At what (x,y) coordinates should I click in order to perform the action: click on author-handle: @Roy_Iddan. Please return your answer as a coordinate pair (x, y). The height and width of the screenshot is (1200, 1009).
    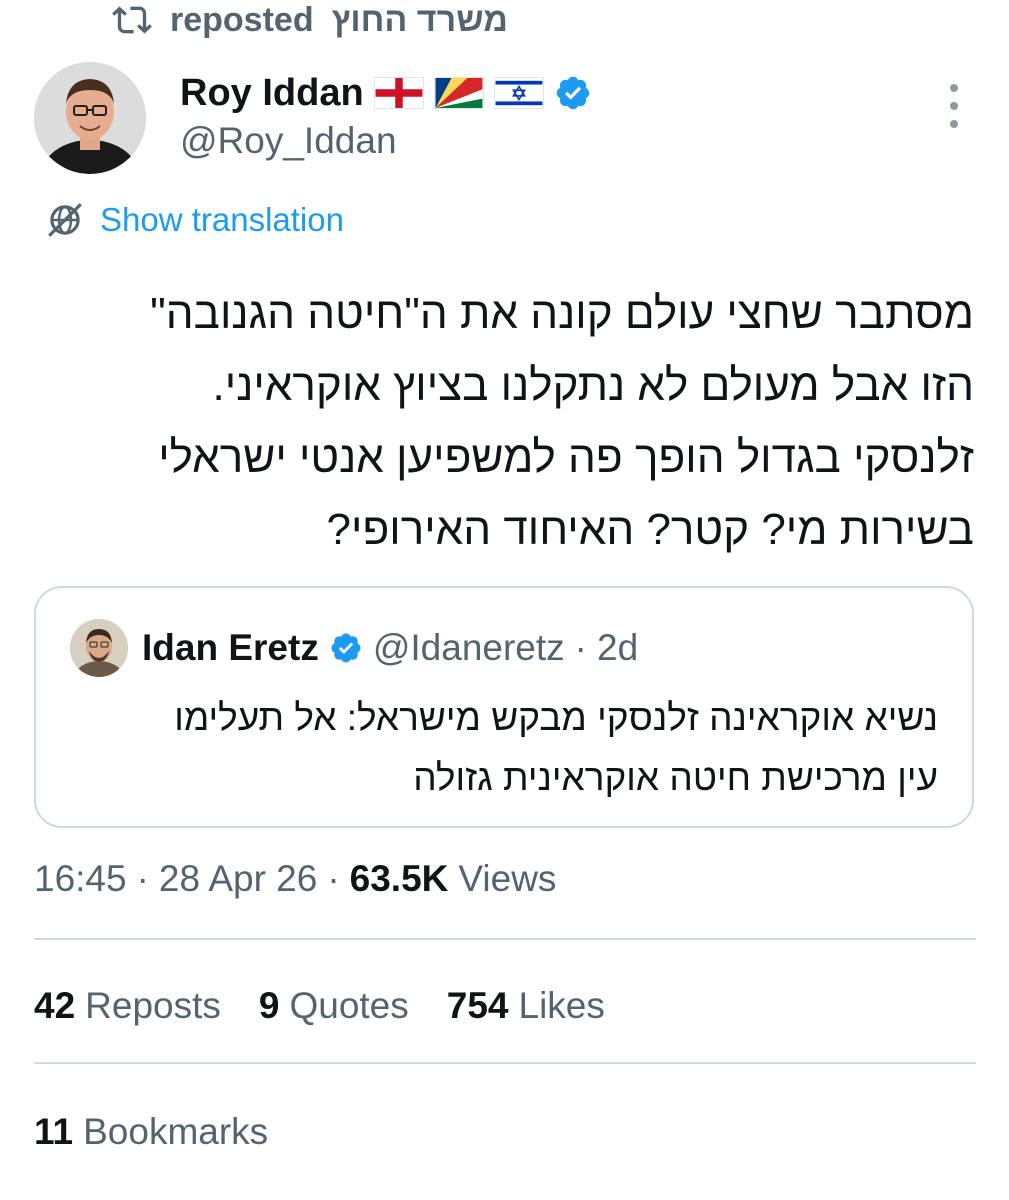
    Looking at the image, I should click on (288, 141).